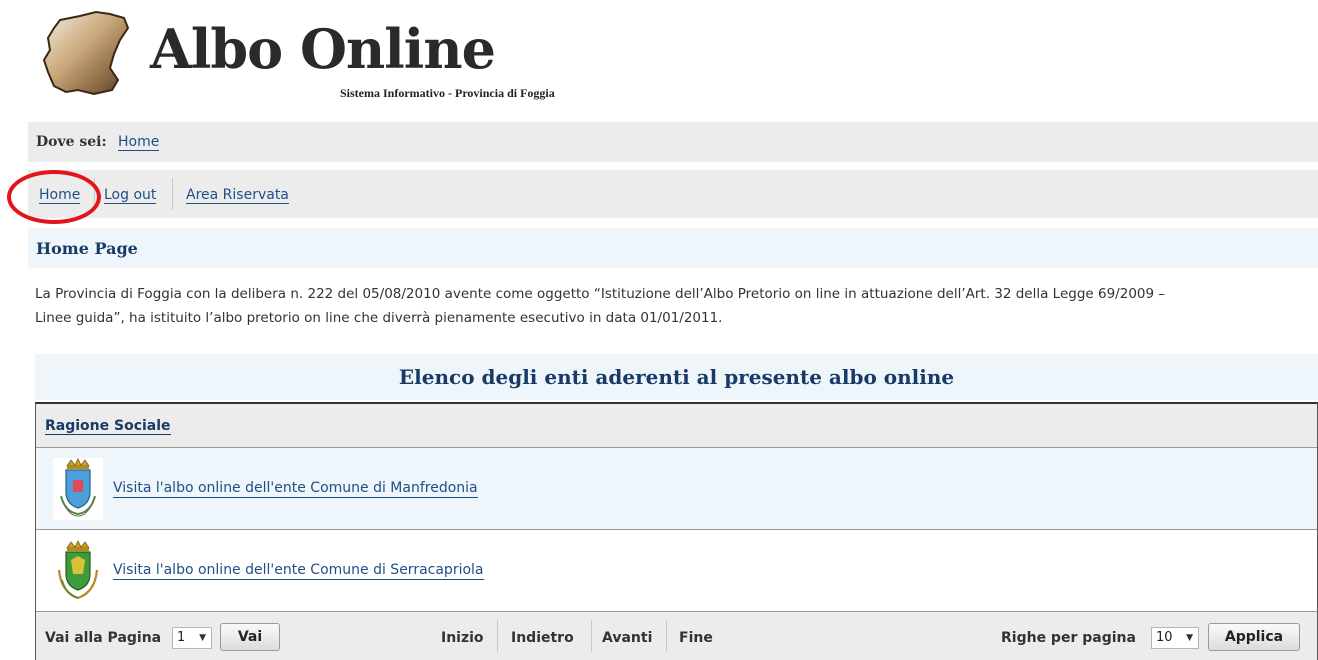 Image resolution: width=1318 pixels, height=660 pixels. I want to click on breadcrumb: Dove sei: Home, so click(673, 142).